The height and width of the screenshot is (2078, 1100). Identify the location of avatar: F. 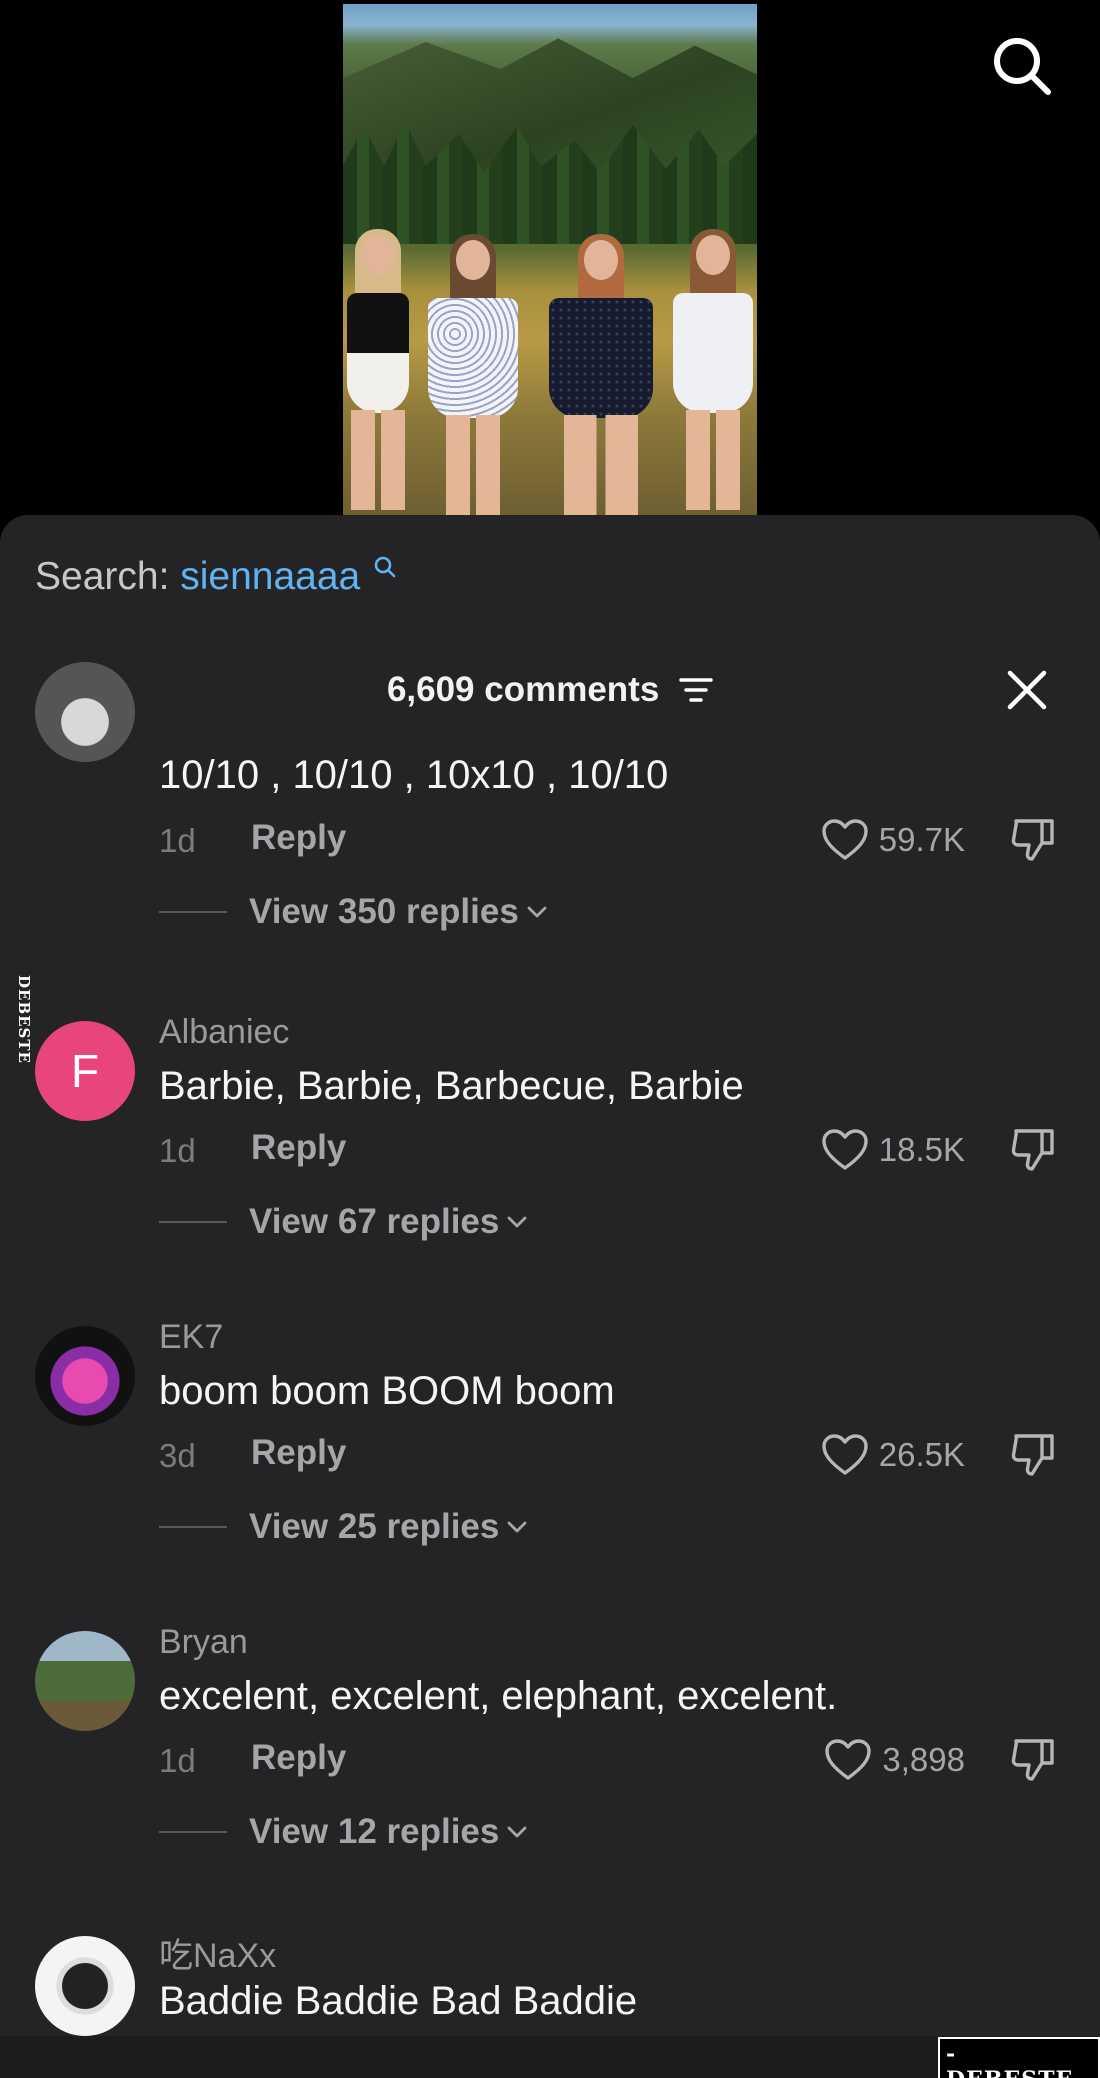
(85, 1071).